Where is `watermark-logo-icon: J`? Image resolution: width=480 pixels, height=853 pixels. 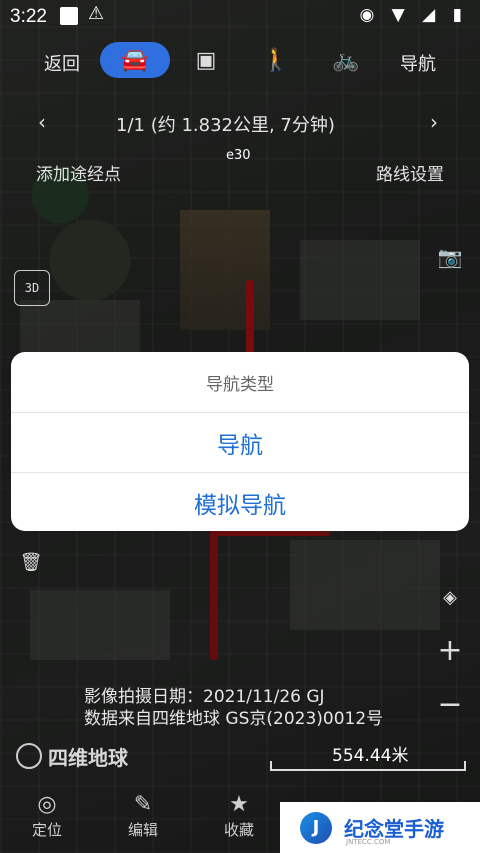
watermark-logo-icon: J is located at coordinates (316, 827).